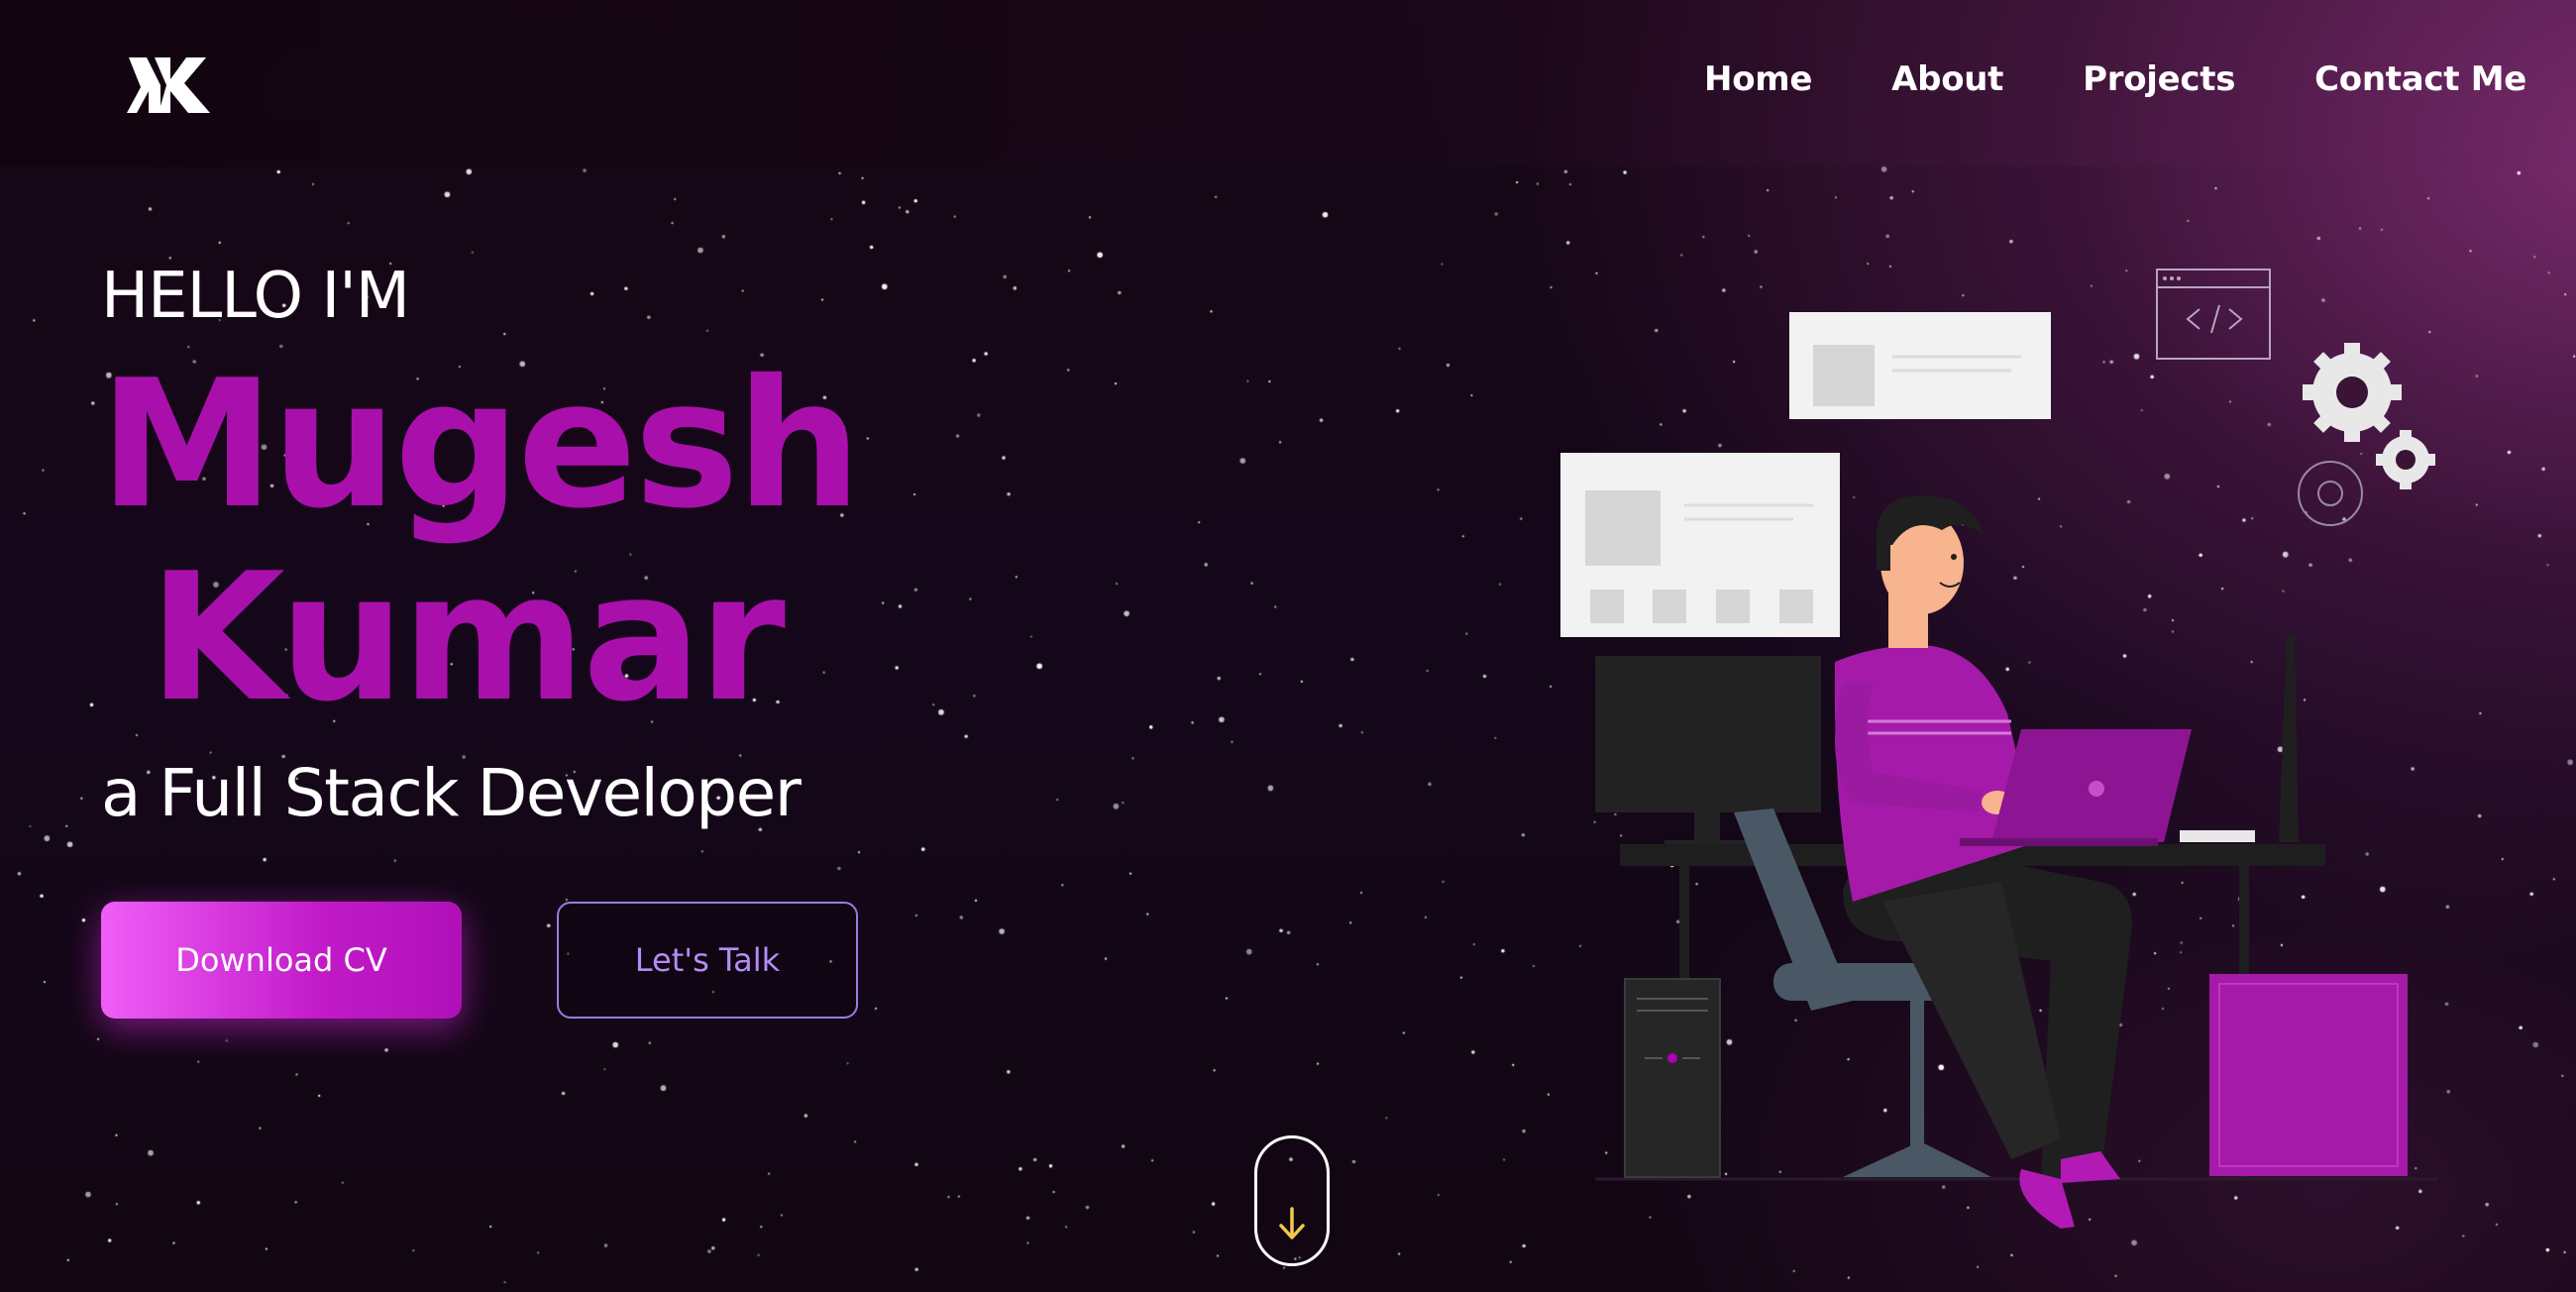  What do you see at coordinates (2420, 79) in the screenshot?
I see `nav-contact-link: Contact Me` at bounding box center [2420, 79].